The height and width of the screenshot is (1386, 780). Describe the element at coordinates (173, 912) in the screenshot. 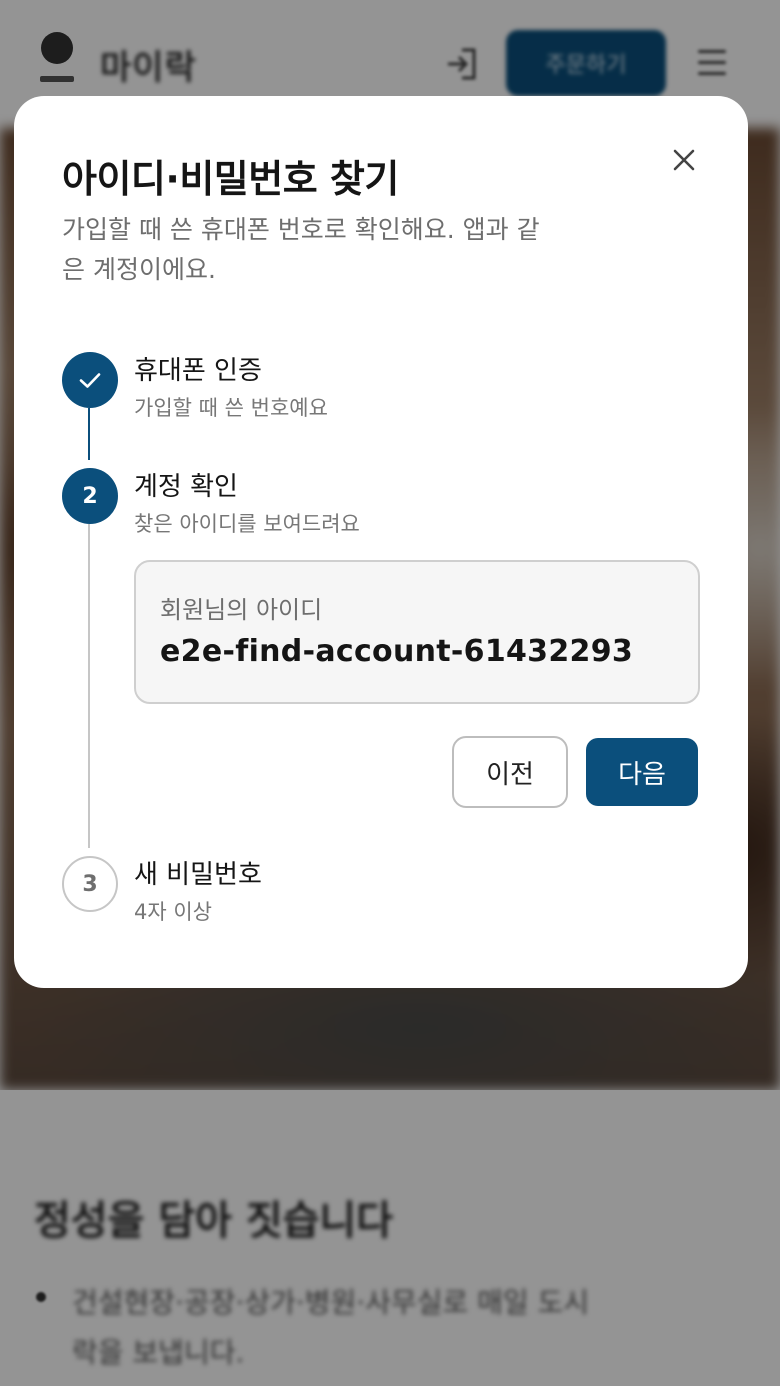

I see `step-3-subtitle: 4자 이상` at that location.